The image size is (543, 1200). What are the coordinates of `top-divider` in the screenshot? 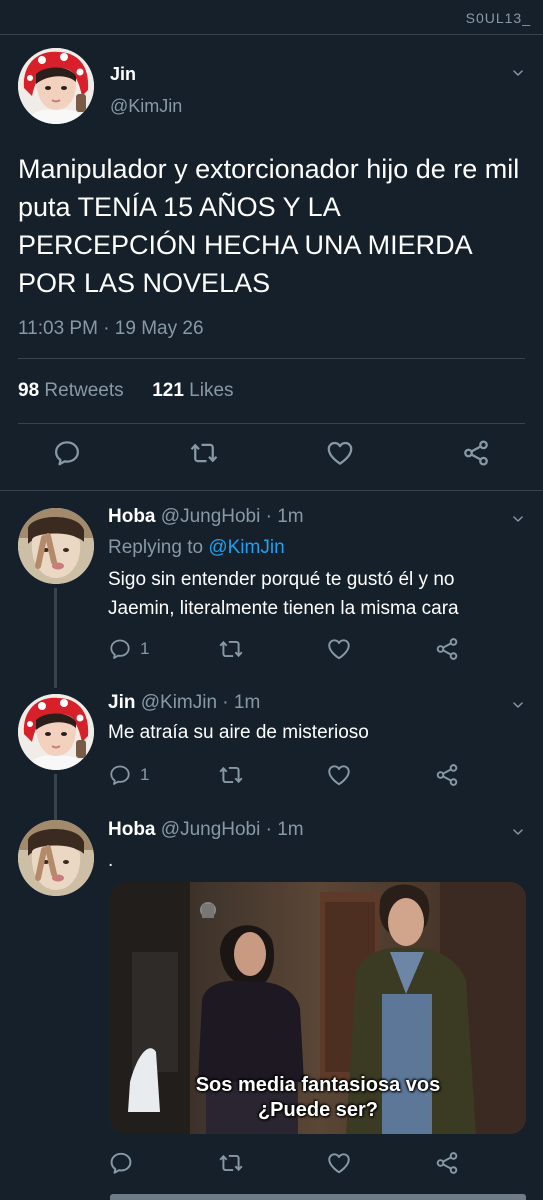 It's located at (271, 34).